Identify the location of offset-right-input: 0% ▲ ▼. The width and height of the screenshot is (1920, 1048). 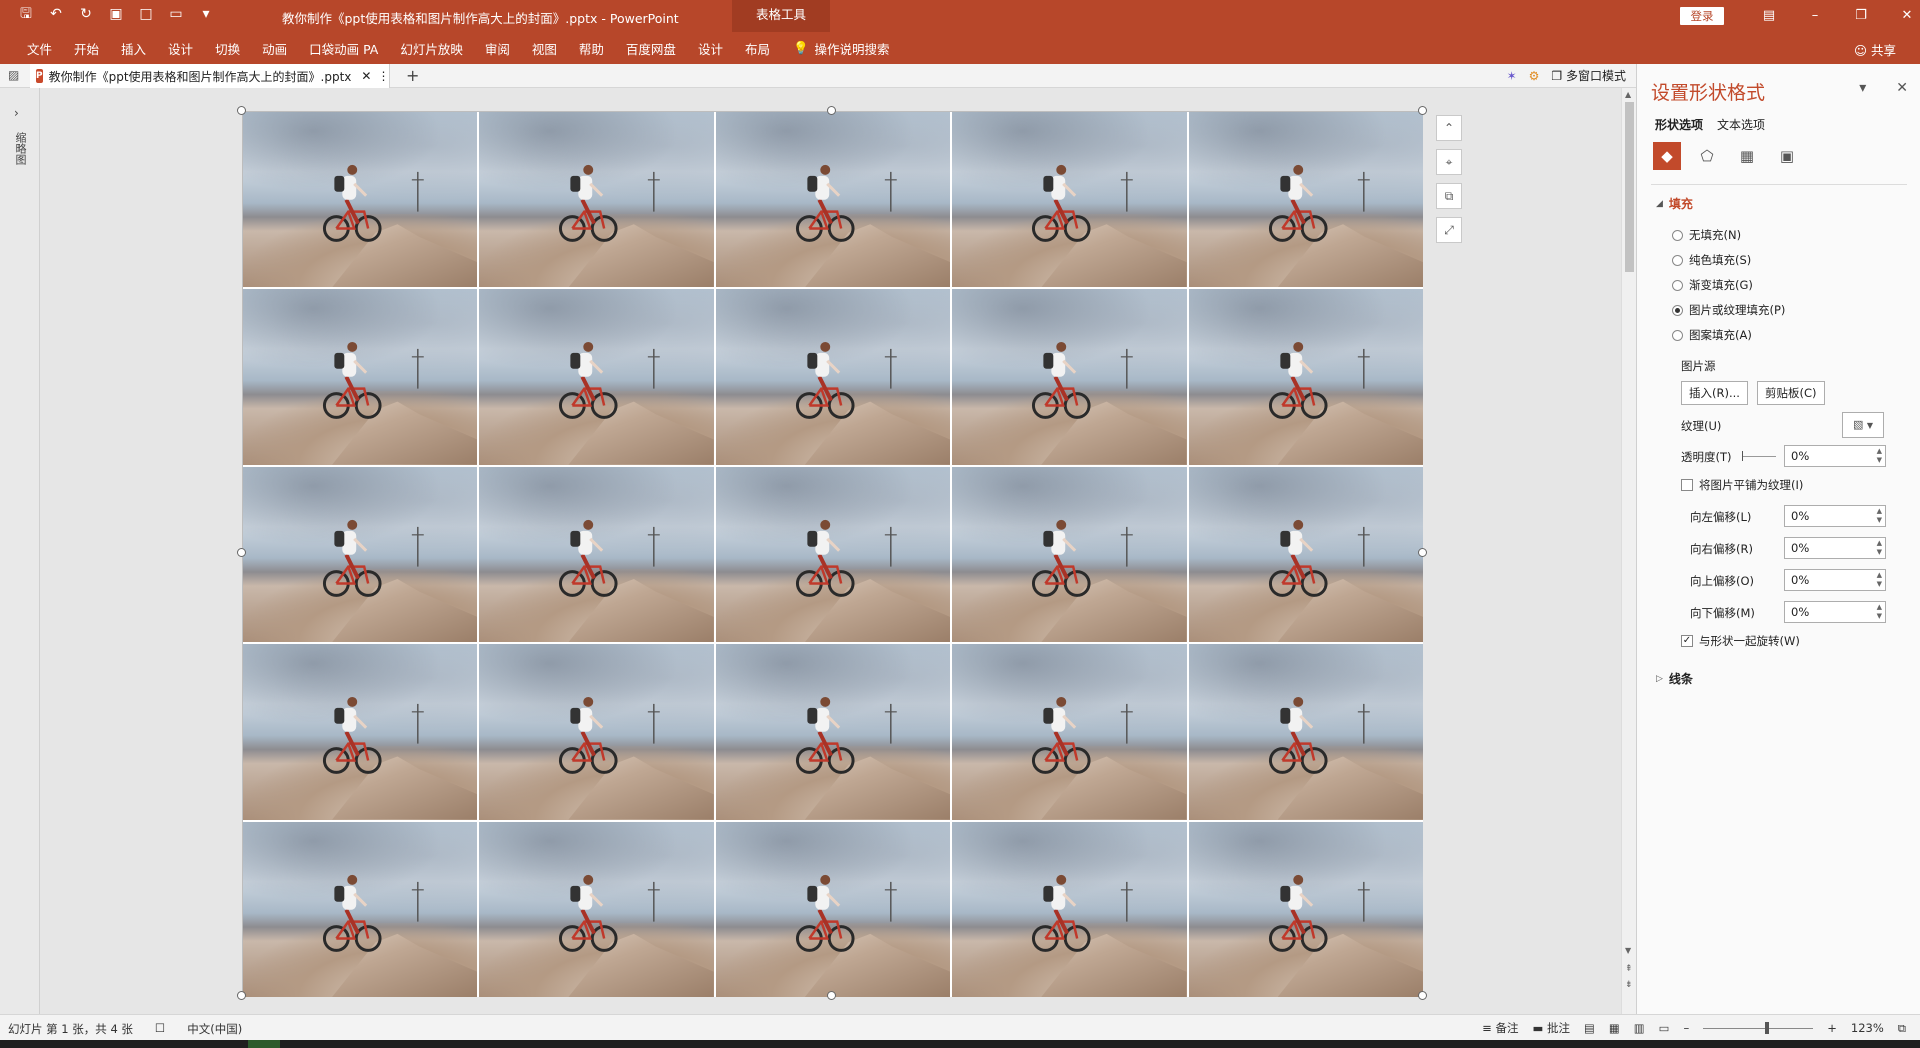
(1835, 548).